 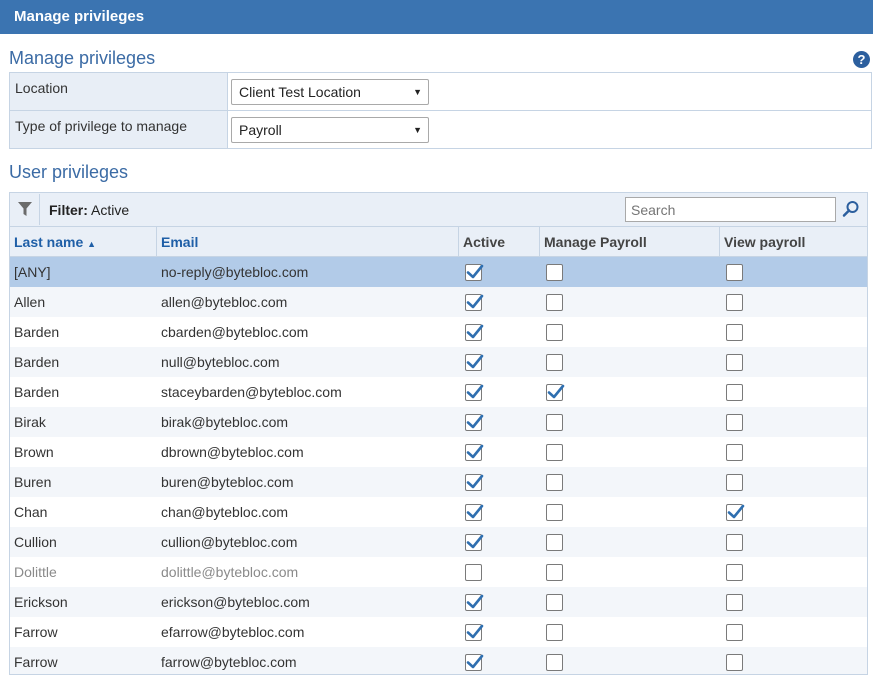 I want to click on help-label: ?, so click(x=861, y=59).